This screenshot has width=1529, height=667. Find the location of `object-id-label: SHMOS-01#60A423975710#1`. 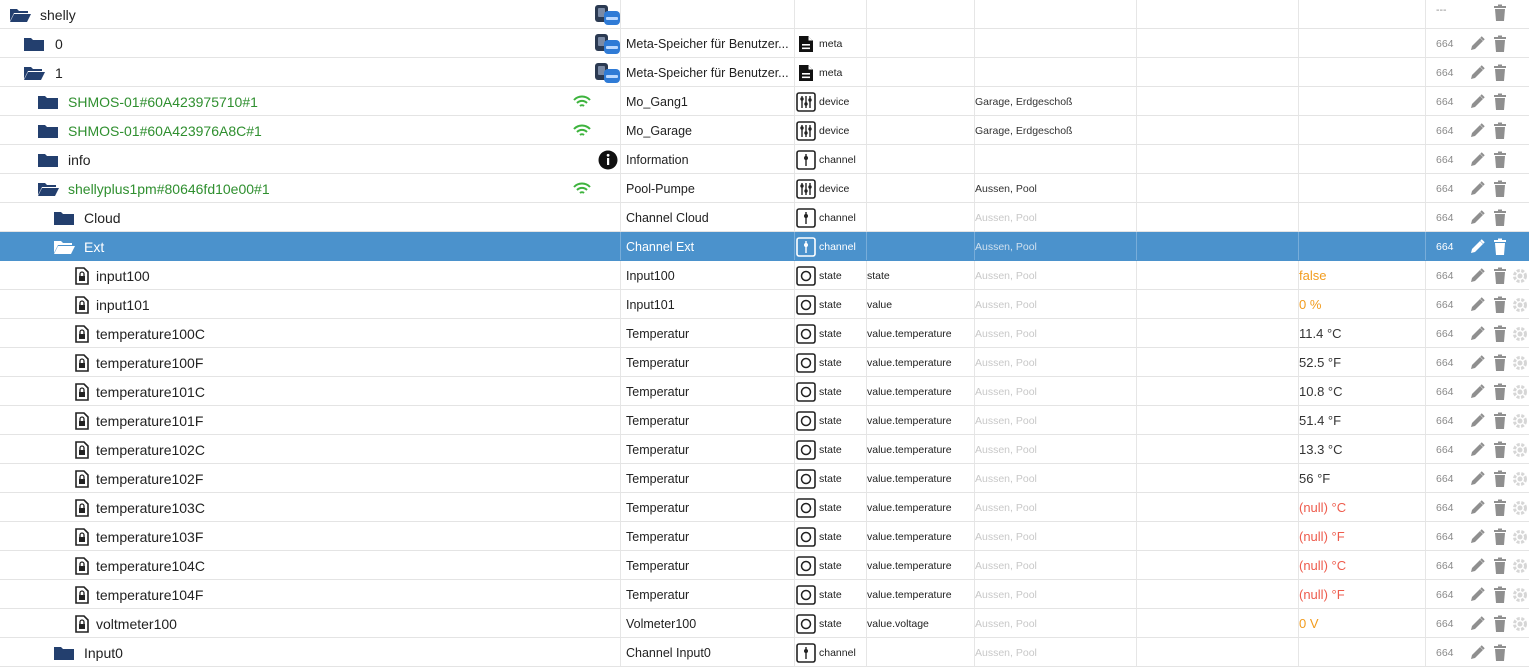

object-id-label: SHMOS-01#60A423975710#1 is located at coordinates (163, 101).